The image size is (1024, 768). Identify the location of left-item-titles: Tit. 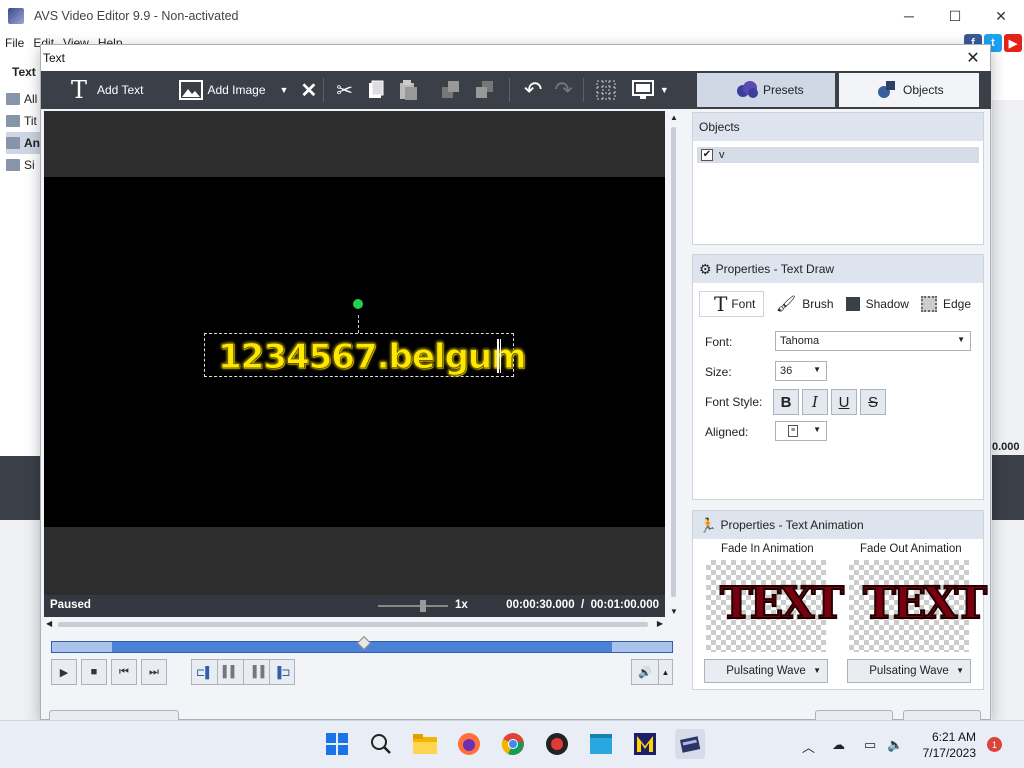
(23, 121).